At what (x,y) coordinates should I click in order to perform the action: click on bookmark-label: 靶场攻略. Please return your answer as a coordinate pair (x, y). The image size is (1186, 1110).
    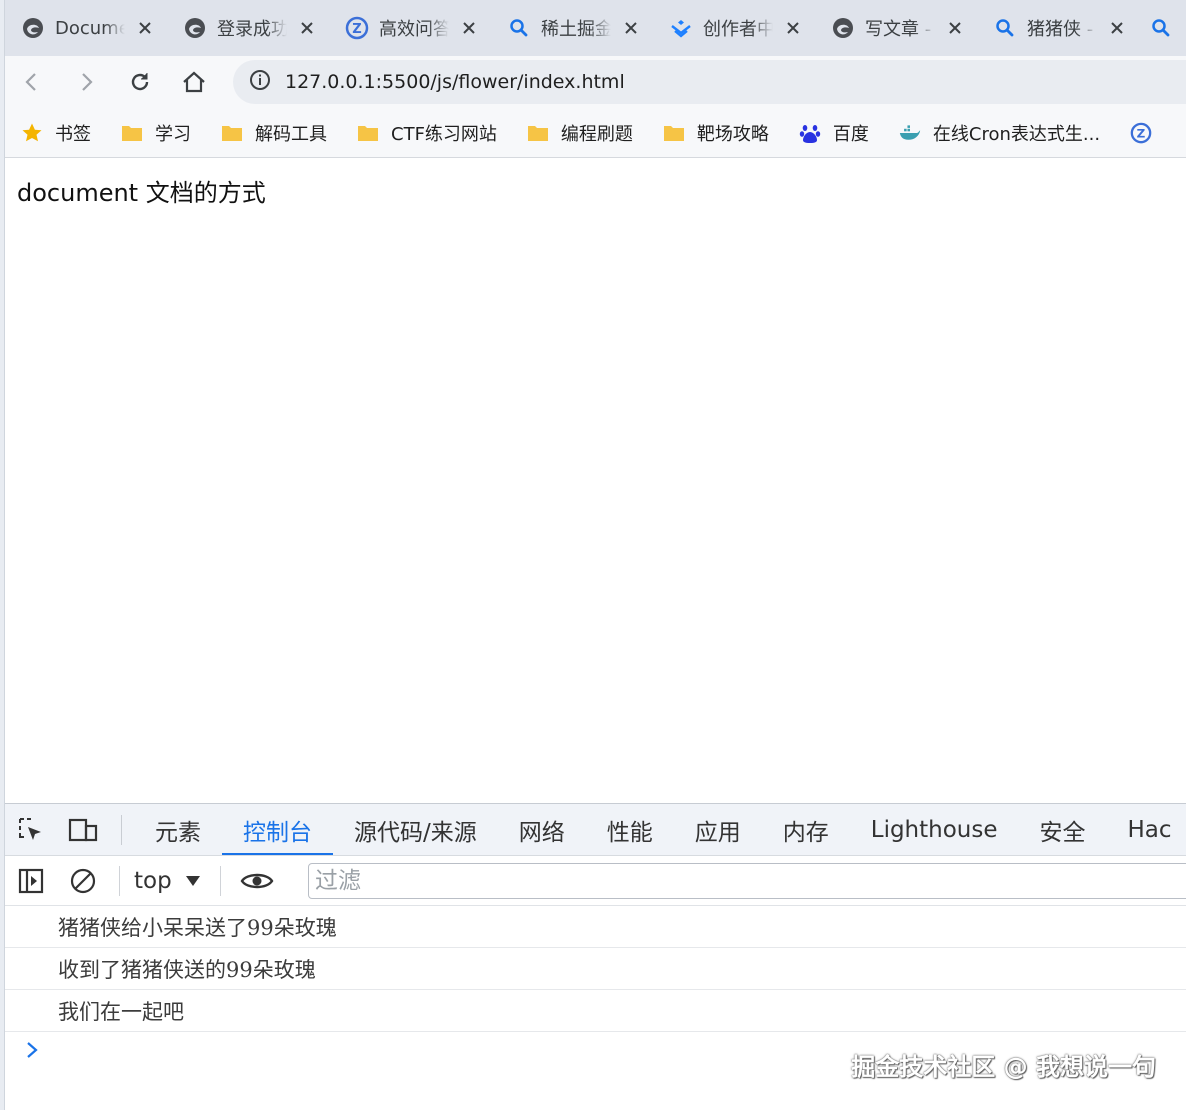
    Looking at the image, I should click on (732, 134).